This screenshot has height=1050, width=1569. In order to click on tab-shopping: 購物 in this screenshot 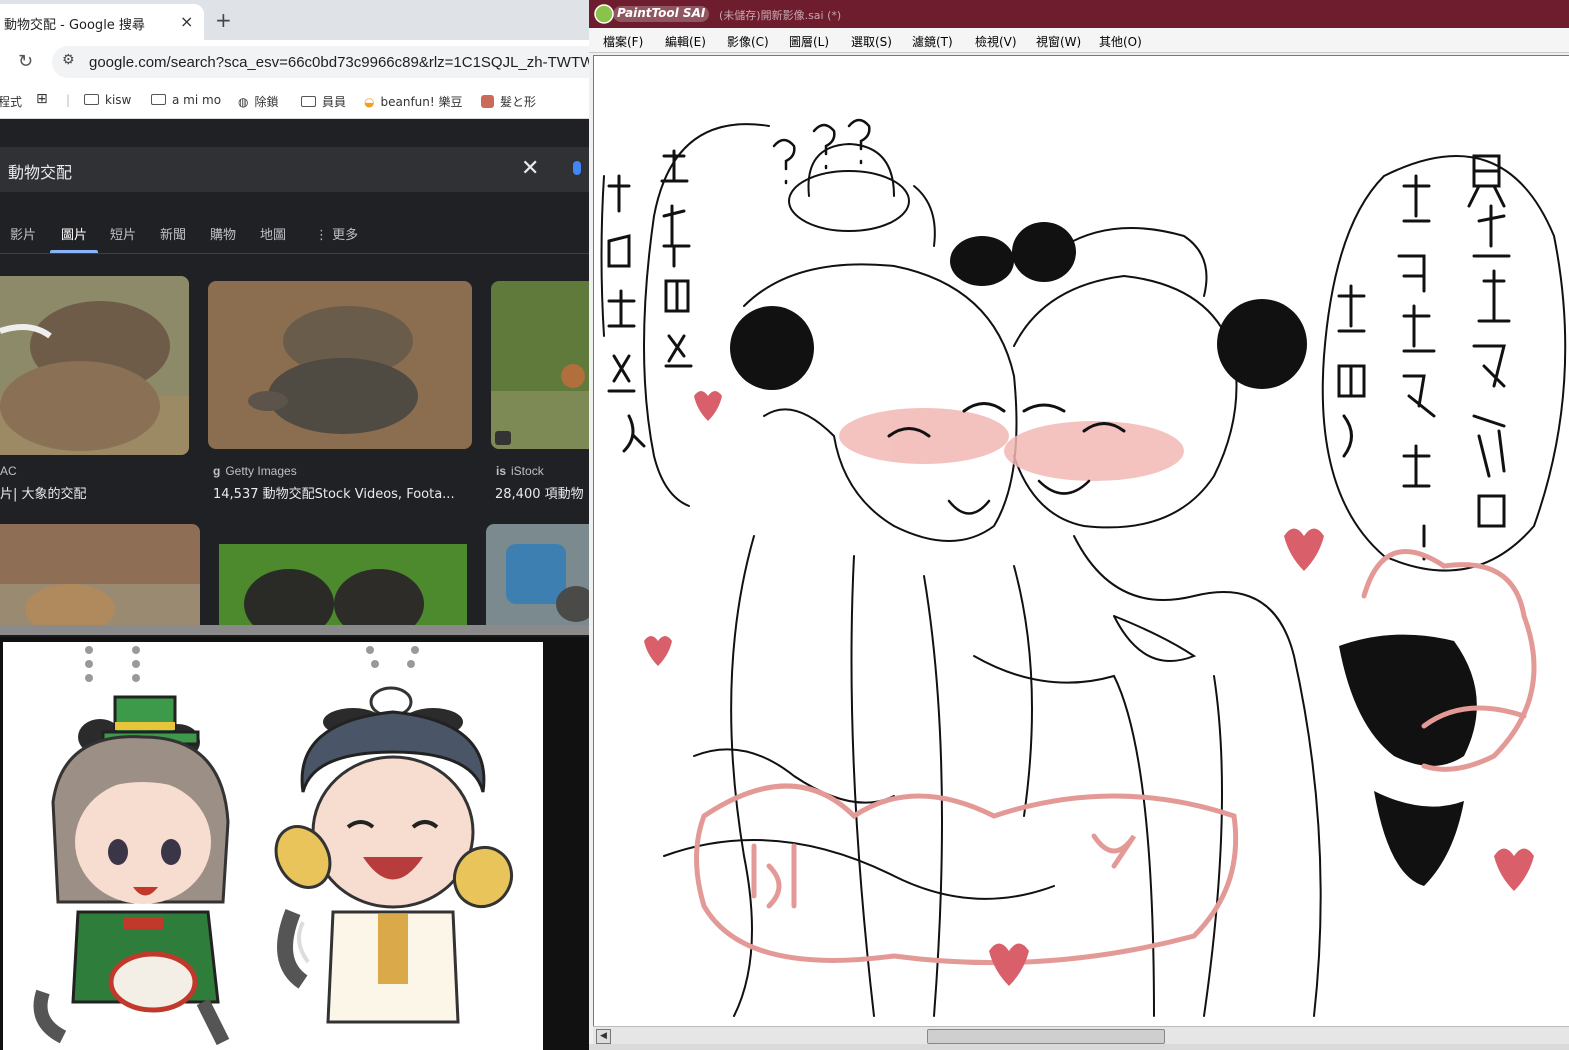, I will do `click(223, 233)`.